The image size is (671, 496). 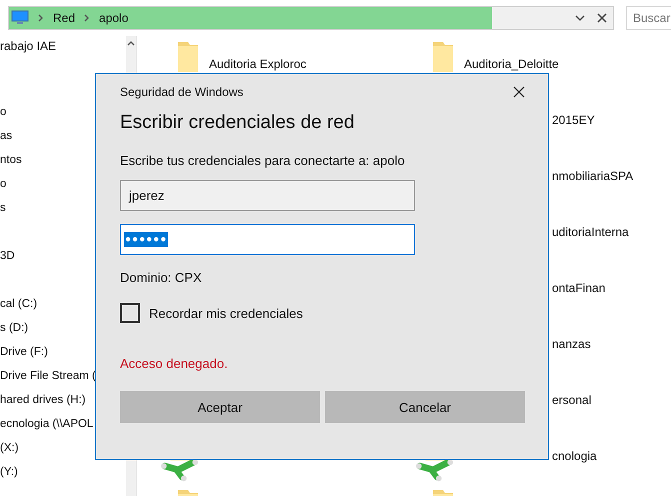 What do you see at coordinates (574, 456) in the screenshot?
I see `folder-name: cnologia` at bounding box center [574, 456].